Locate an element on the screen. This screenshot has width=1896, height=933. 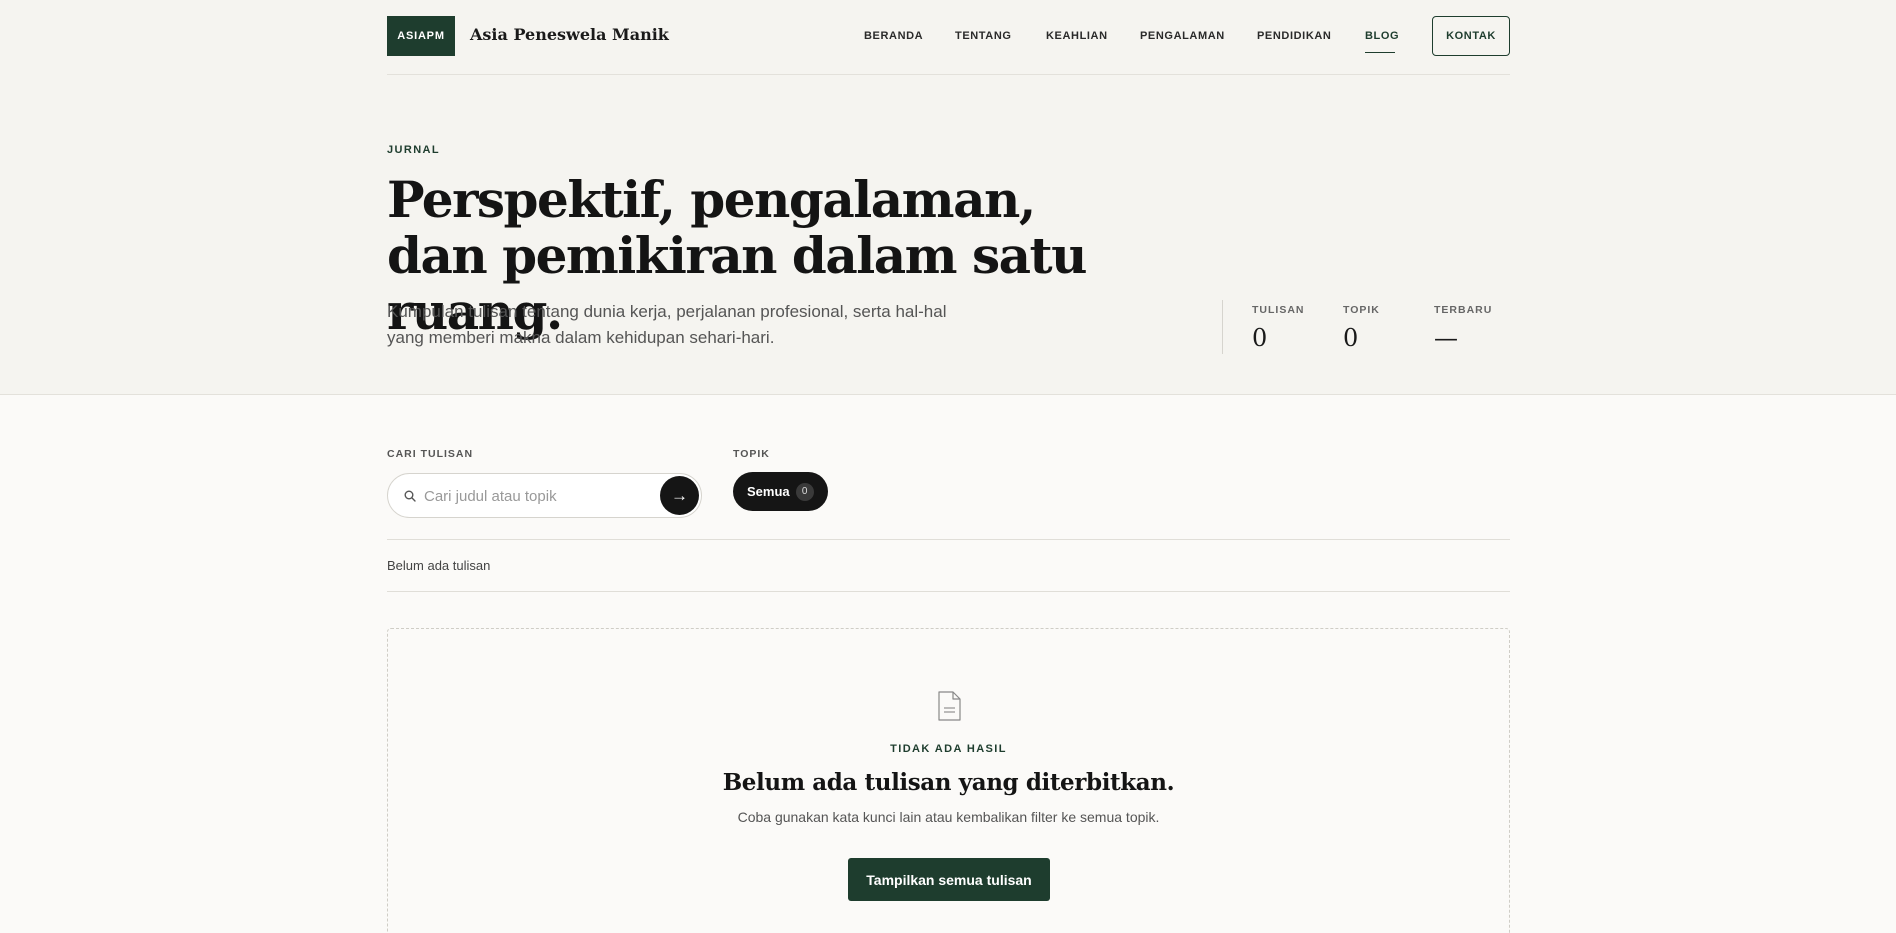
empty-state-eyebrow: TIDAK ADA HASIL is located at coordinates (948, 749).